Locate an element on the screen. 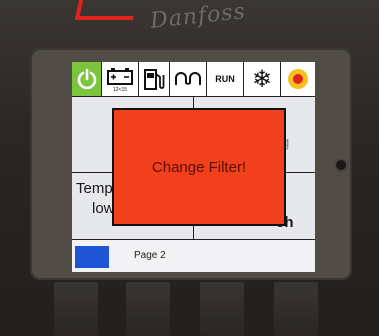 Image resolution: width=379 pixels, height=336 pixels. run-button: RUN is located at coordinates (225, 79).